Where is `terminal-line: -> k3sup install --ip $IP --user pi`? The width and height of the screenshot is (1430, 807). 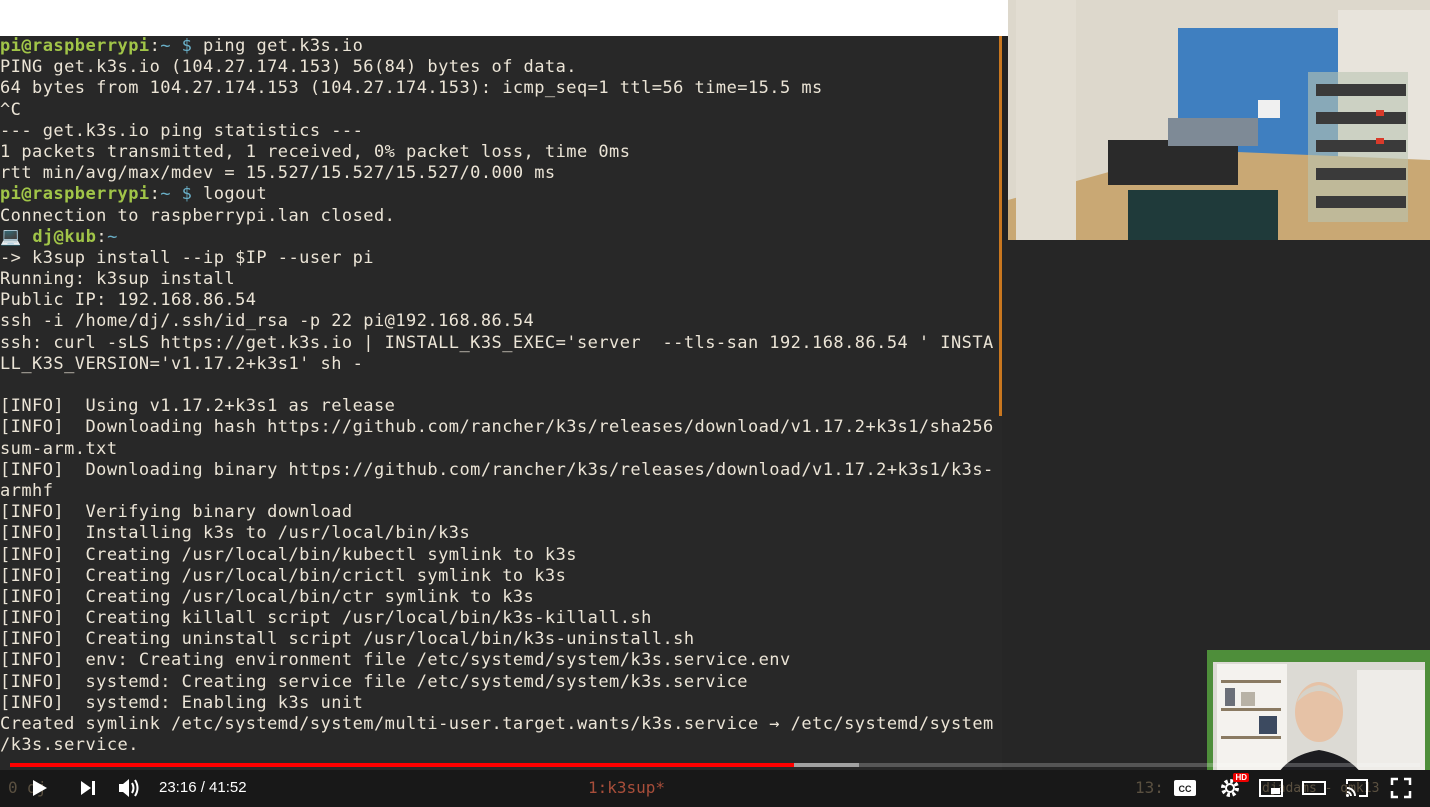 terminal-line: -> k3sup install --ip $IP --user pi is located at coordinates (187, 257).